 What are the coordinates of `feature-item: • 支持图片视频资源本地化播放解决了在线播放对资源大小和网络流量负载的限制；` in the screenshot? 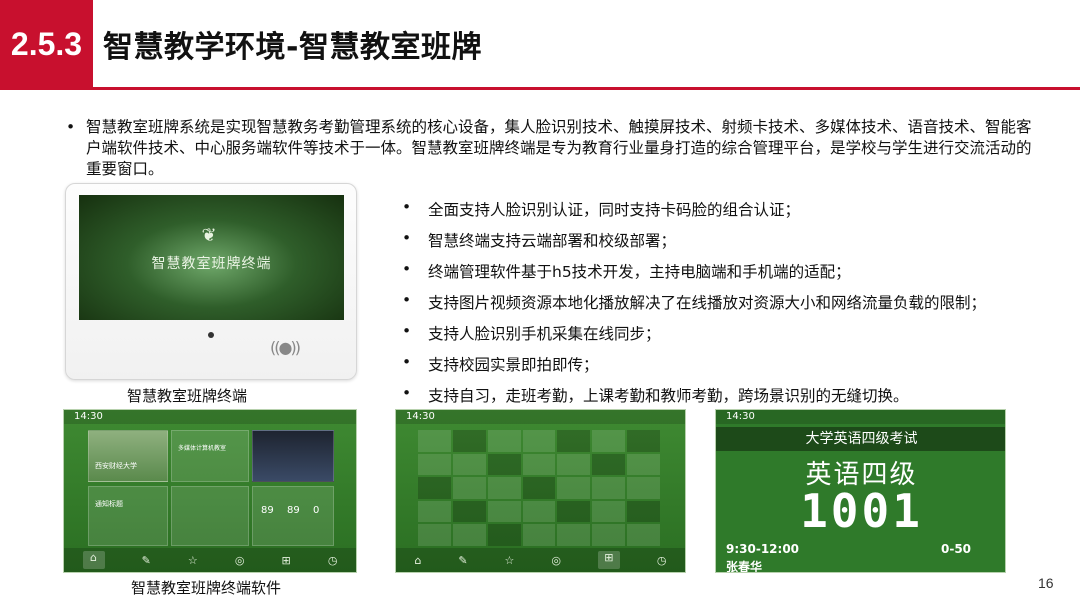 It's located at (694, 301).